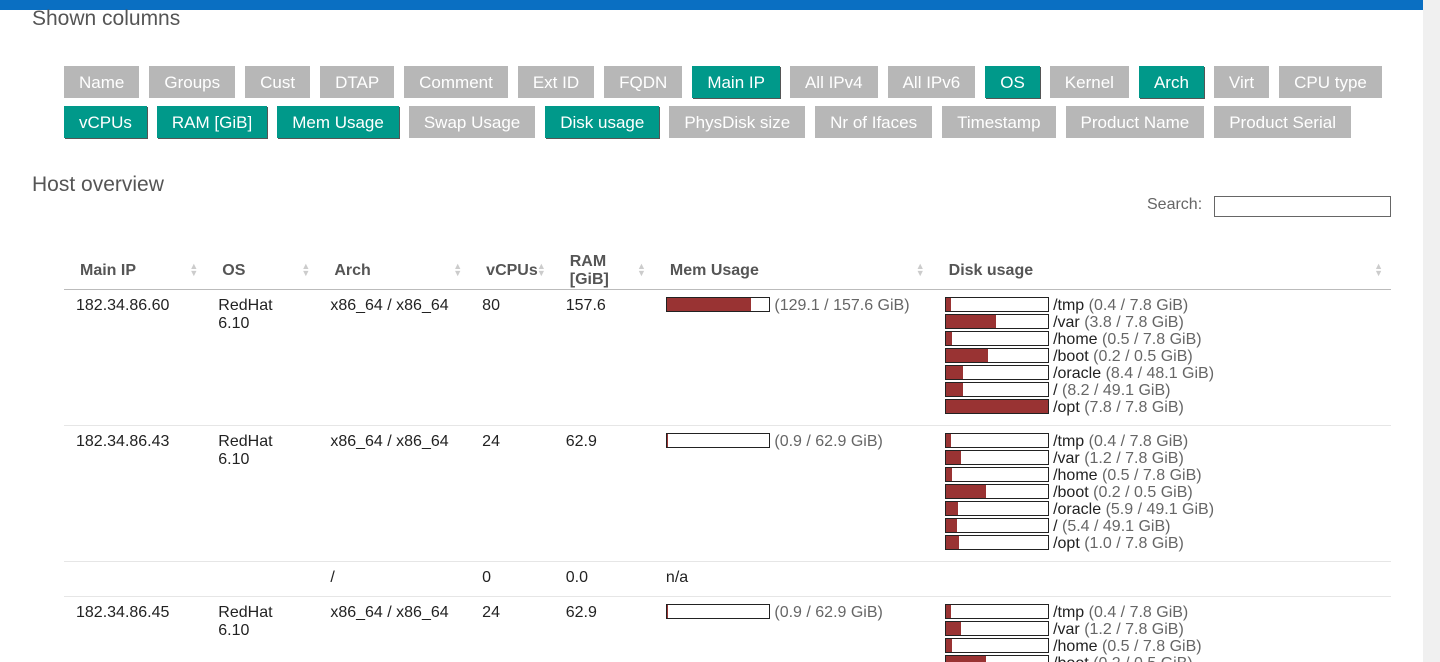 The image size is (1440, 662). What do you see at coordinates (793, 629) in the screenshot?
I see `mem-usage-cell: (0.9 / 62.9 GiB)` at bounding box center [793, 629].